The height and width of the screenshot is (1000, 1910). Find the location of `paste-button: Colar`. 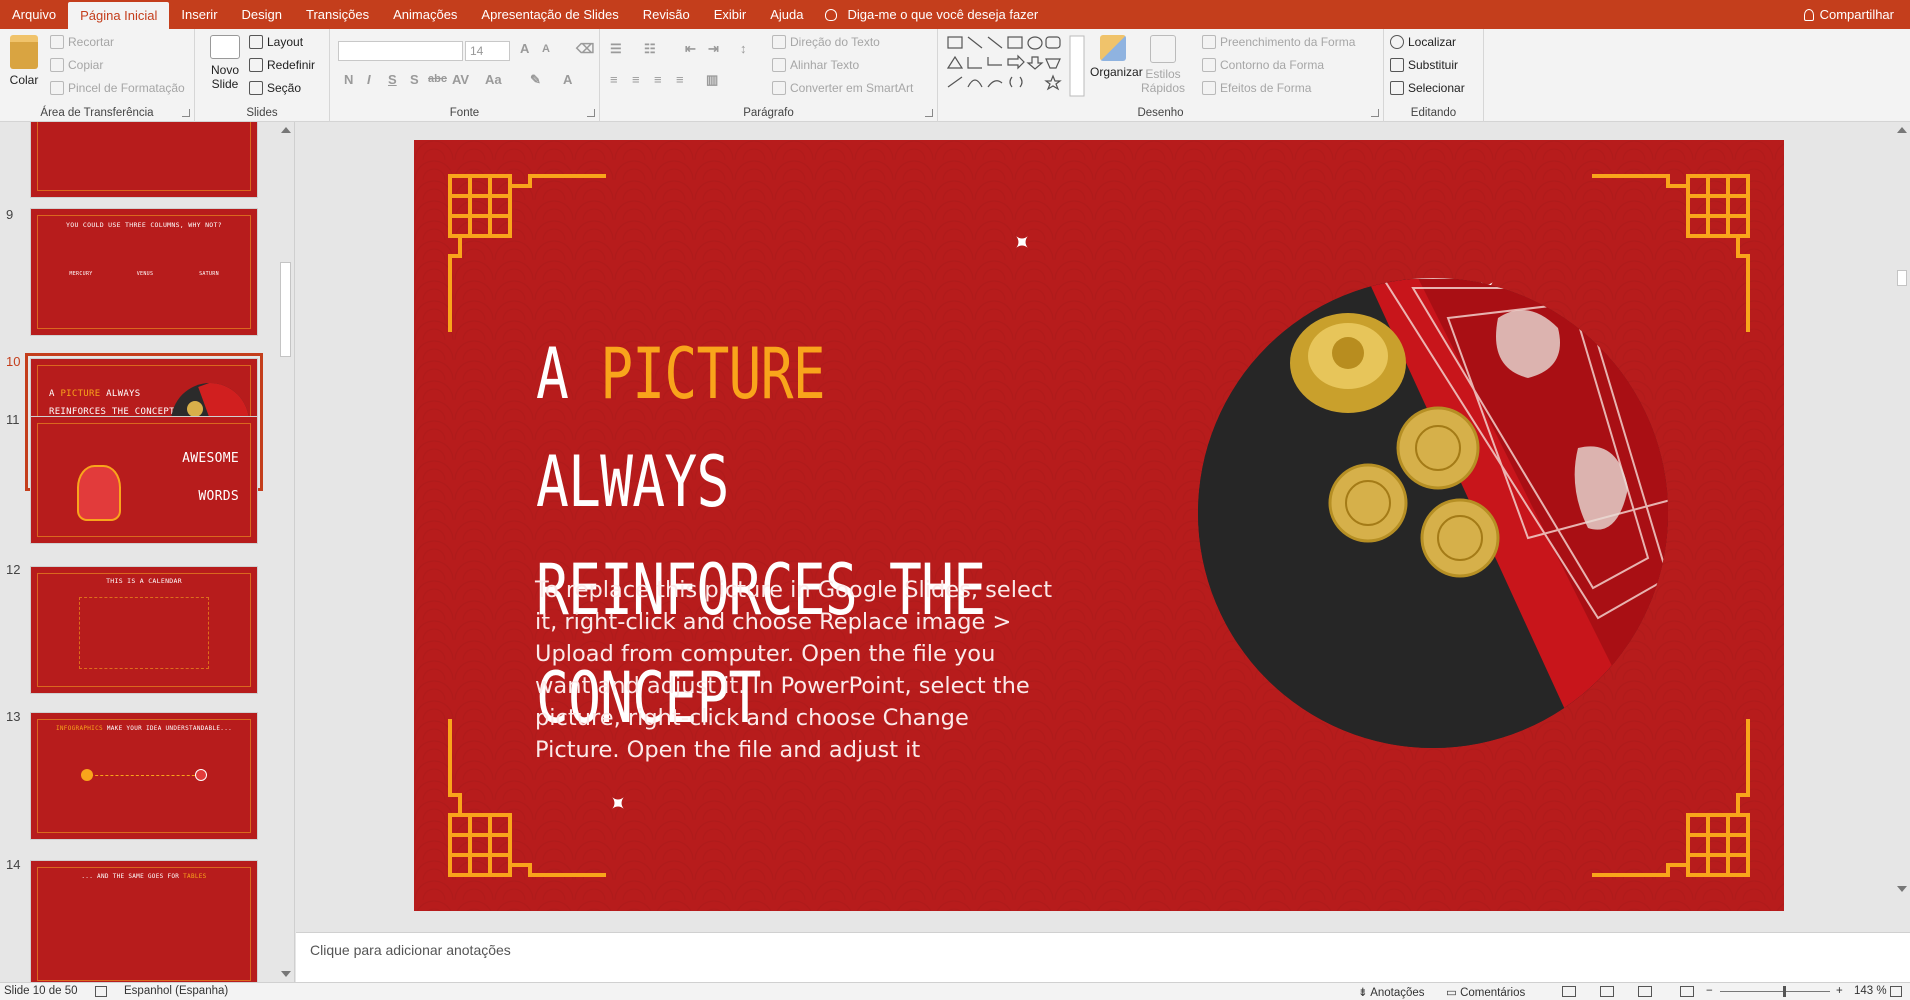

paste-button: Colar is located at coordinates (24, 61).